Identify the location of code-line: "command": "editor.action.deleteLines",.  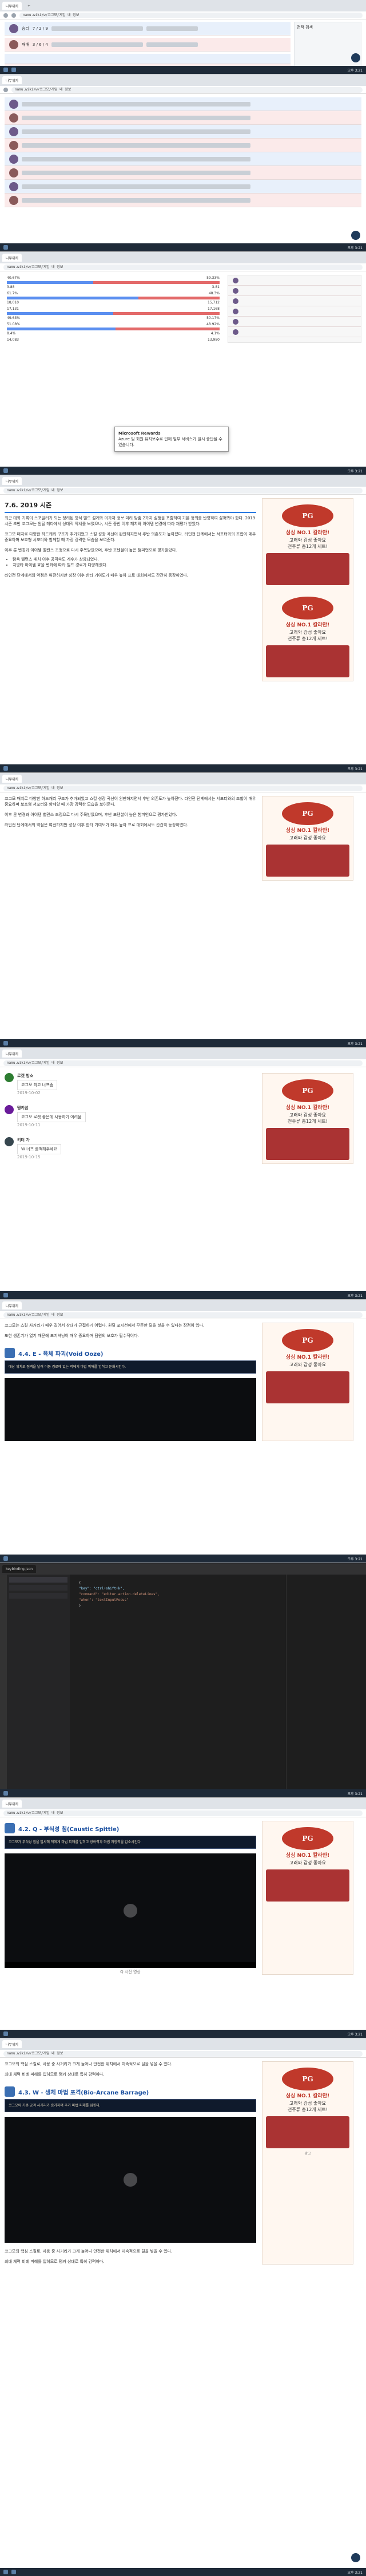
(119, 1594).